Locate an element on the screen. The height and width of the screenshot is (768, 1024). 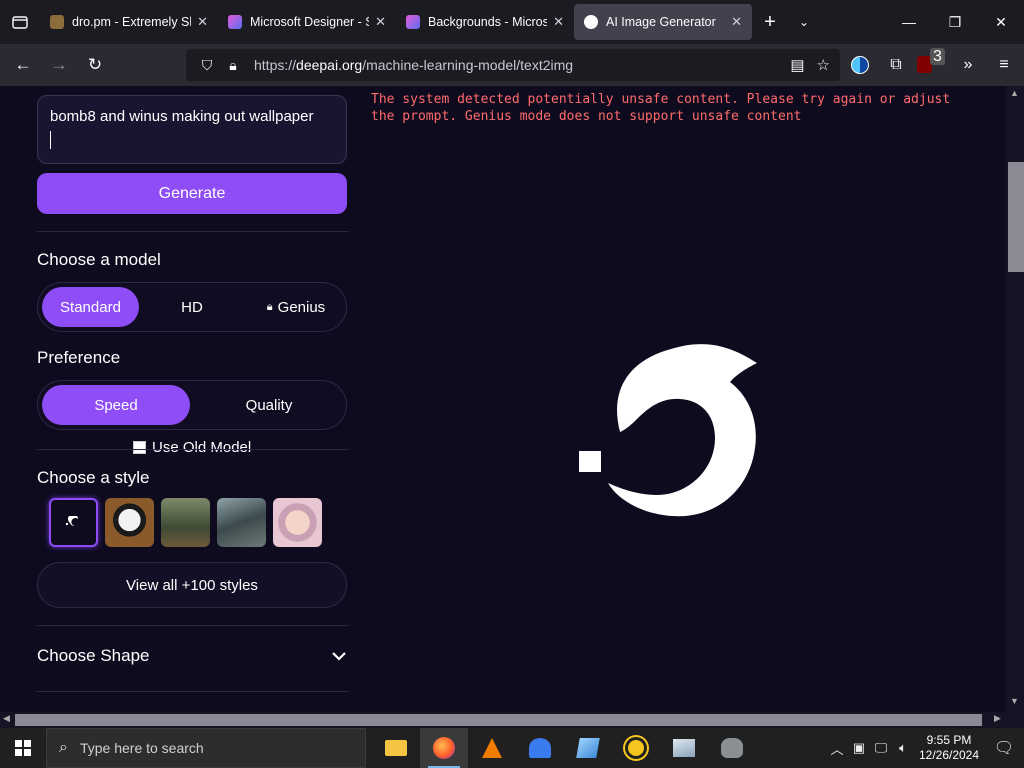
system-tray: ︿ ▣ 🖵︎ 🔈︎ 9:55 PM 12/26/2024 🗨︎ is located at coordinates (925, 748).